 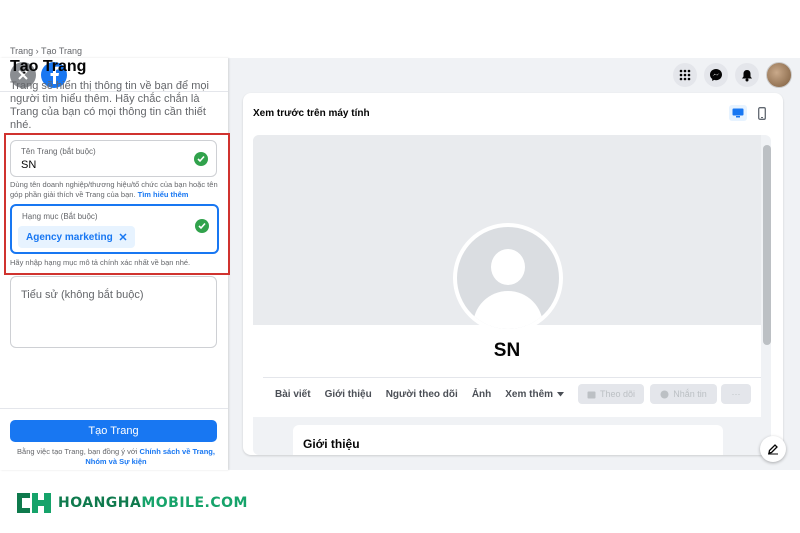 I want to click on bell-icon, so click(x=747, y=75).